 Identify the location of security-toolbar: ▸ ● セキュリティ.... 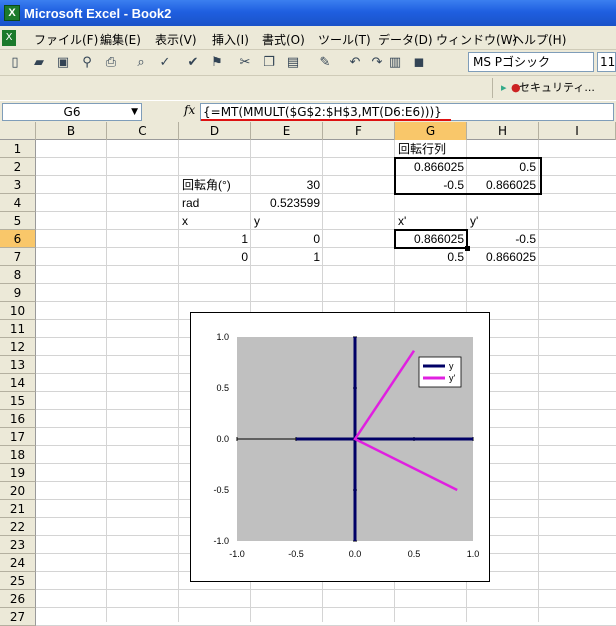
(308, 88).